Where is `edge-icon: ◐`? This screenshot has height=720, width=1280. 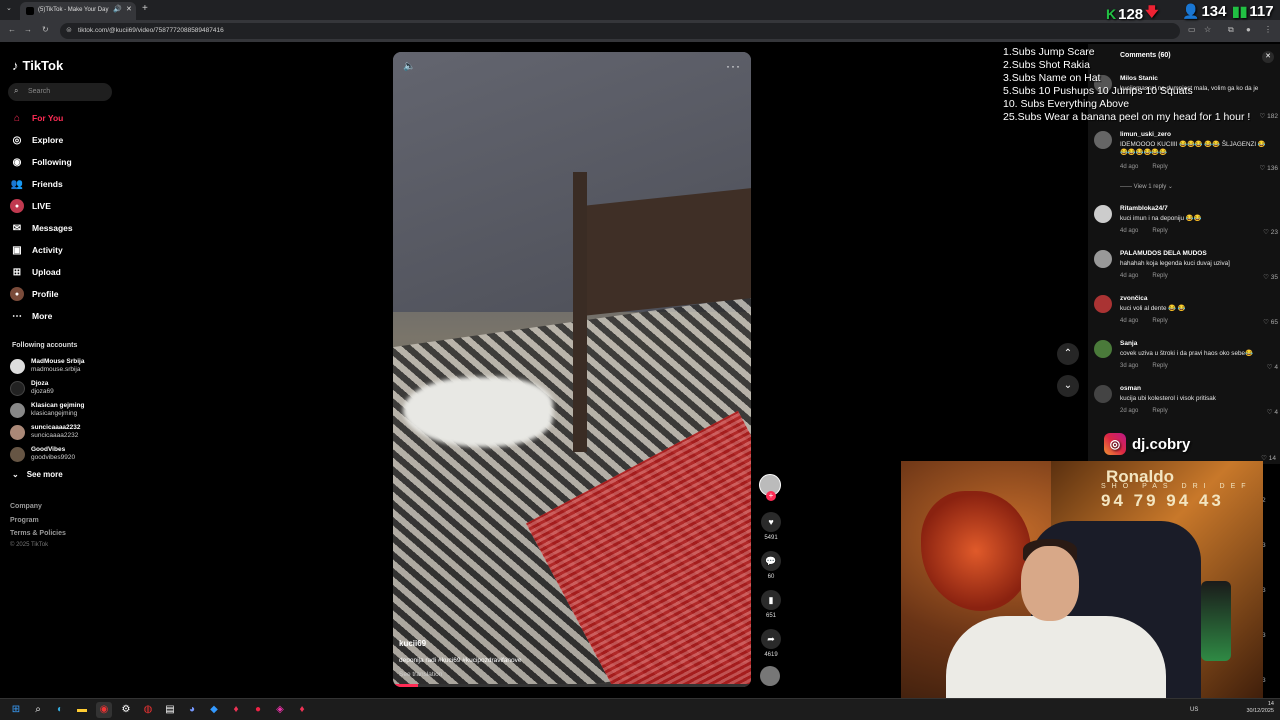
edge-icon: ◐ is located at coordinates (60, 710).